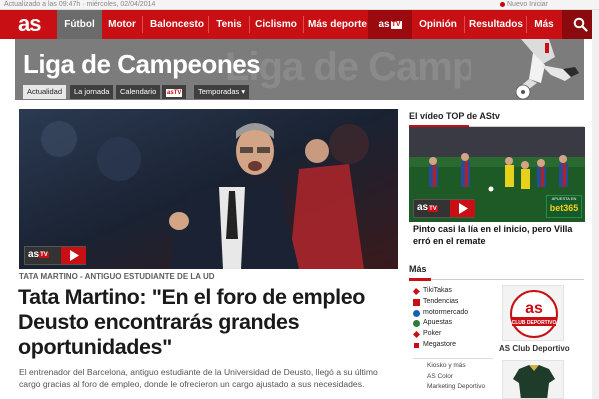 The width and height of the screenshot is (599, 399). Describe the element at coordinates (441, 301) in the screenshot. I see `more-link-label: Tendencias` at that location.